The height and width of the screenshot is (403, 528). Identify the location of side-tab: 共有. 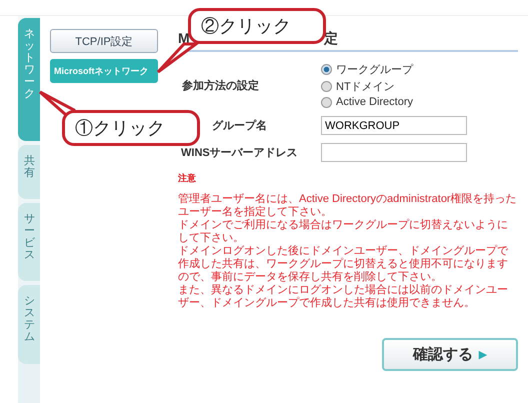
(29, 171).